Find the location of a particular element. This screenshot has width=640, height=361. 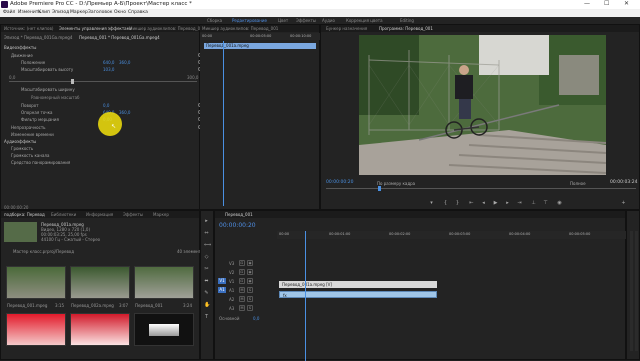

tab-bin: подборка: Перевод is located at coordinates (24, 214).